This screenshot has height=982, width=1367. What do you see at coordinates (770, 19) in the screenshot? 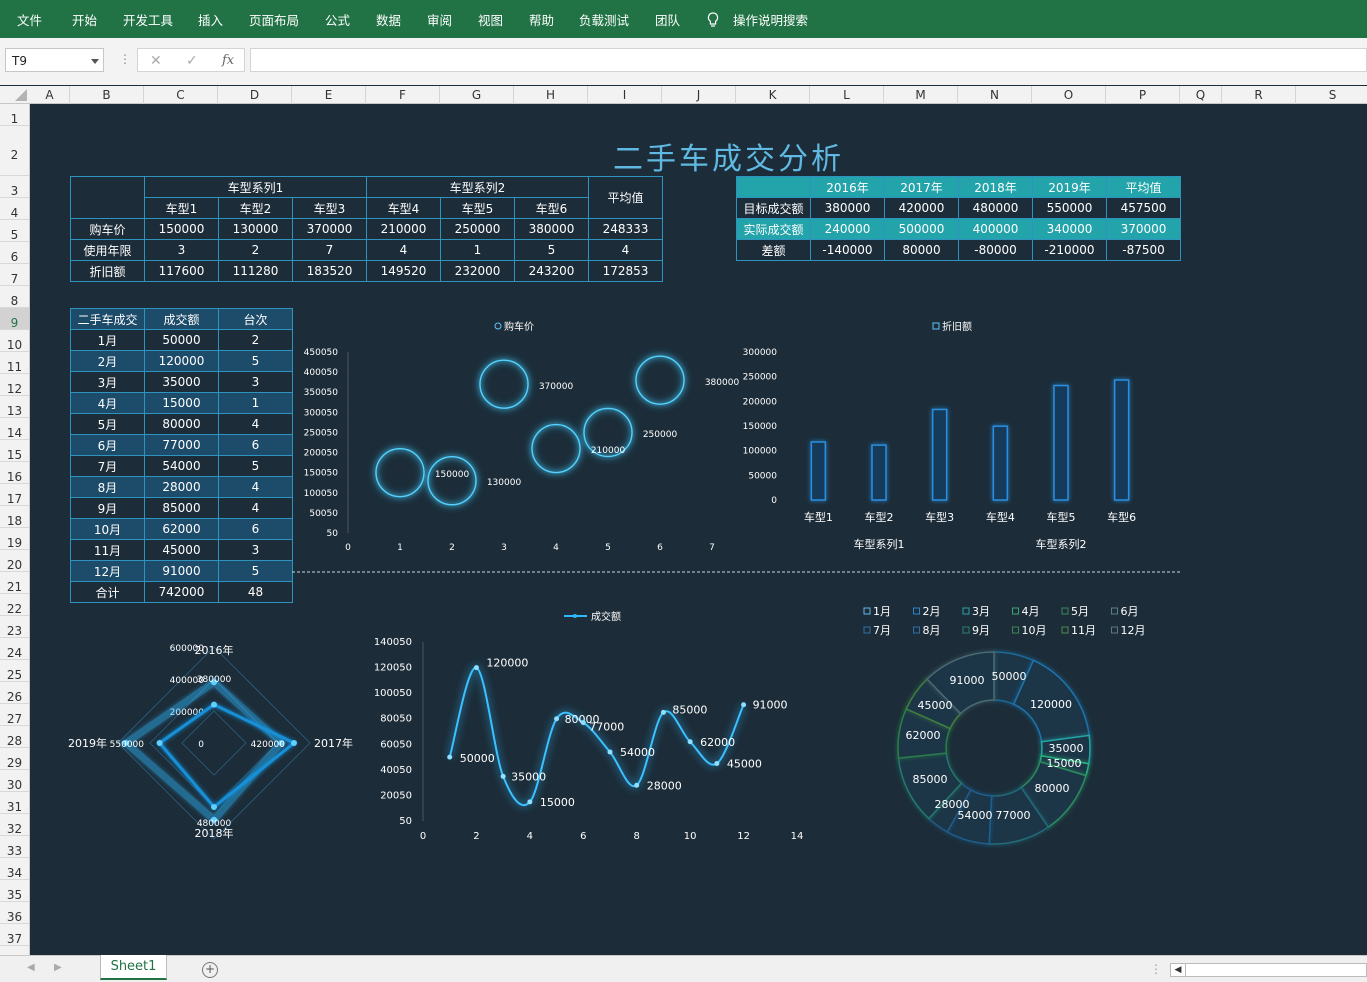
I see `tell-me-search: 操作说明搜索` at bounding box center [770, 19].